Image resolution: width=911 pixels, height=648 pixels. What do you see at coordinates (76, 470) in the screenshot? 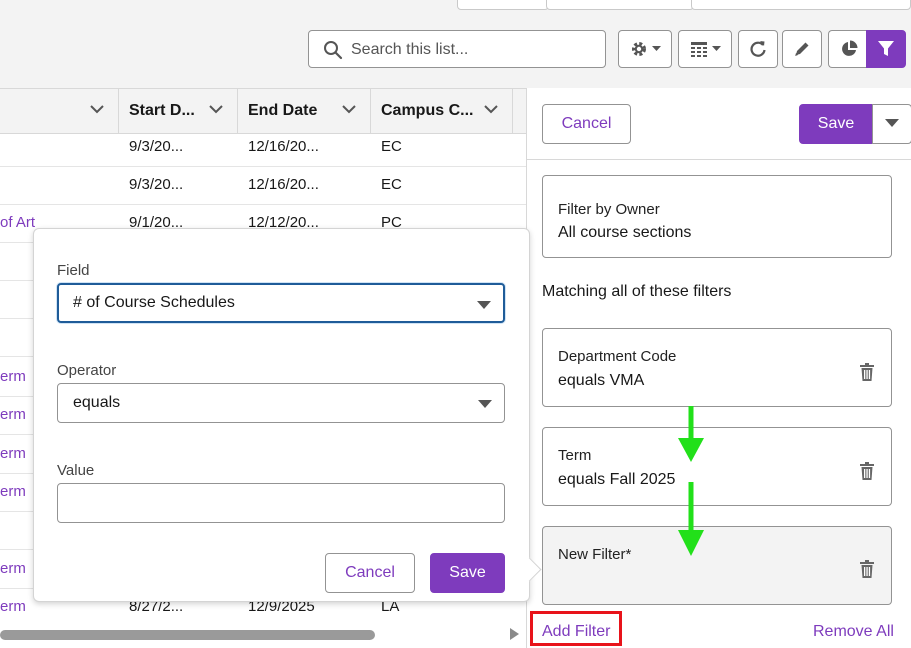
I see `value-label: Value` at bounding box center [76, 470].